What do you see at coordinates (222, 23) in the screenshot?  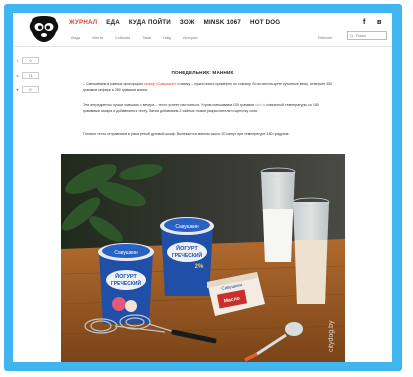 I see `nav-item-minsk: MINSK 1067` at bounding box center [222, 23].